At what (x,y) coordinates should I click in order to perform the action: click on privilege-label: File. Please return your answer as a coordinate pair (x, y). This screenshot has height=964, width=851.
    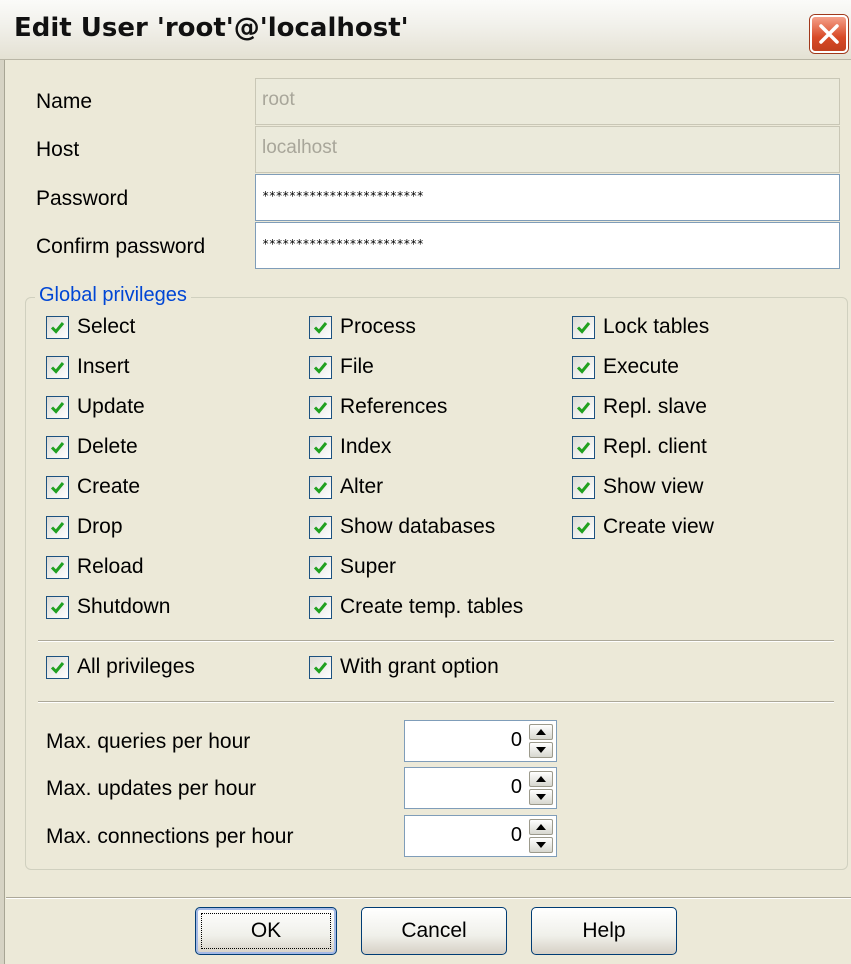
    Looking at the image, I should click on (357, 366).